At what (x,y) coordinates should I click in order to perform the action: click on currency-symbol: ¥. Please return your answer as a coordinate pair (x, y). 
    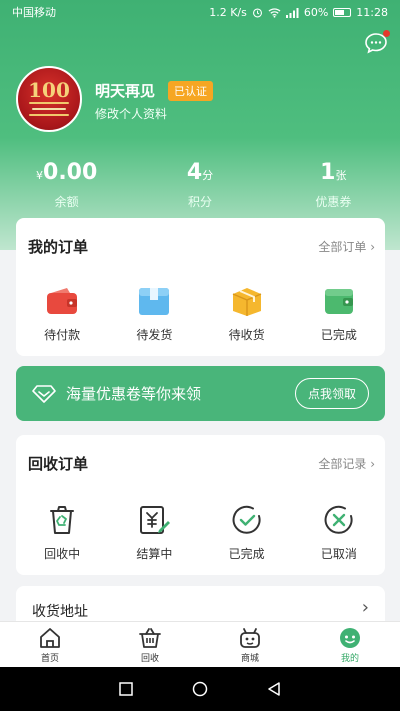
    Looking at the image, I should click on (40, 175).